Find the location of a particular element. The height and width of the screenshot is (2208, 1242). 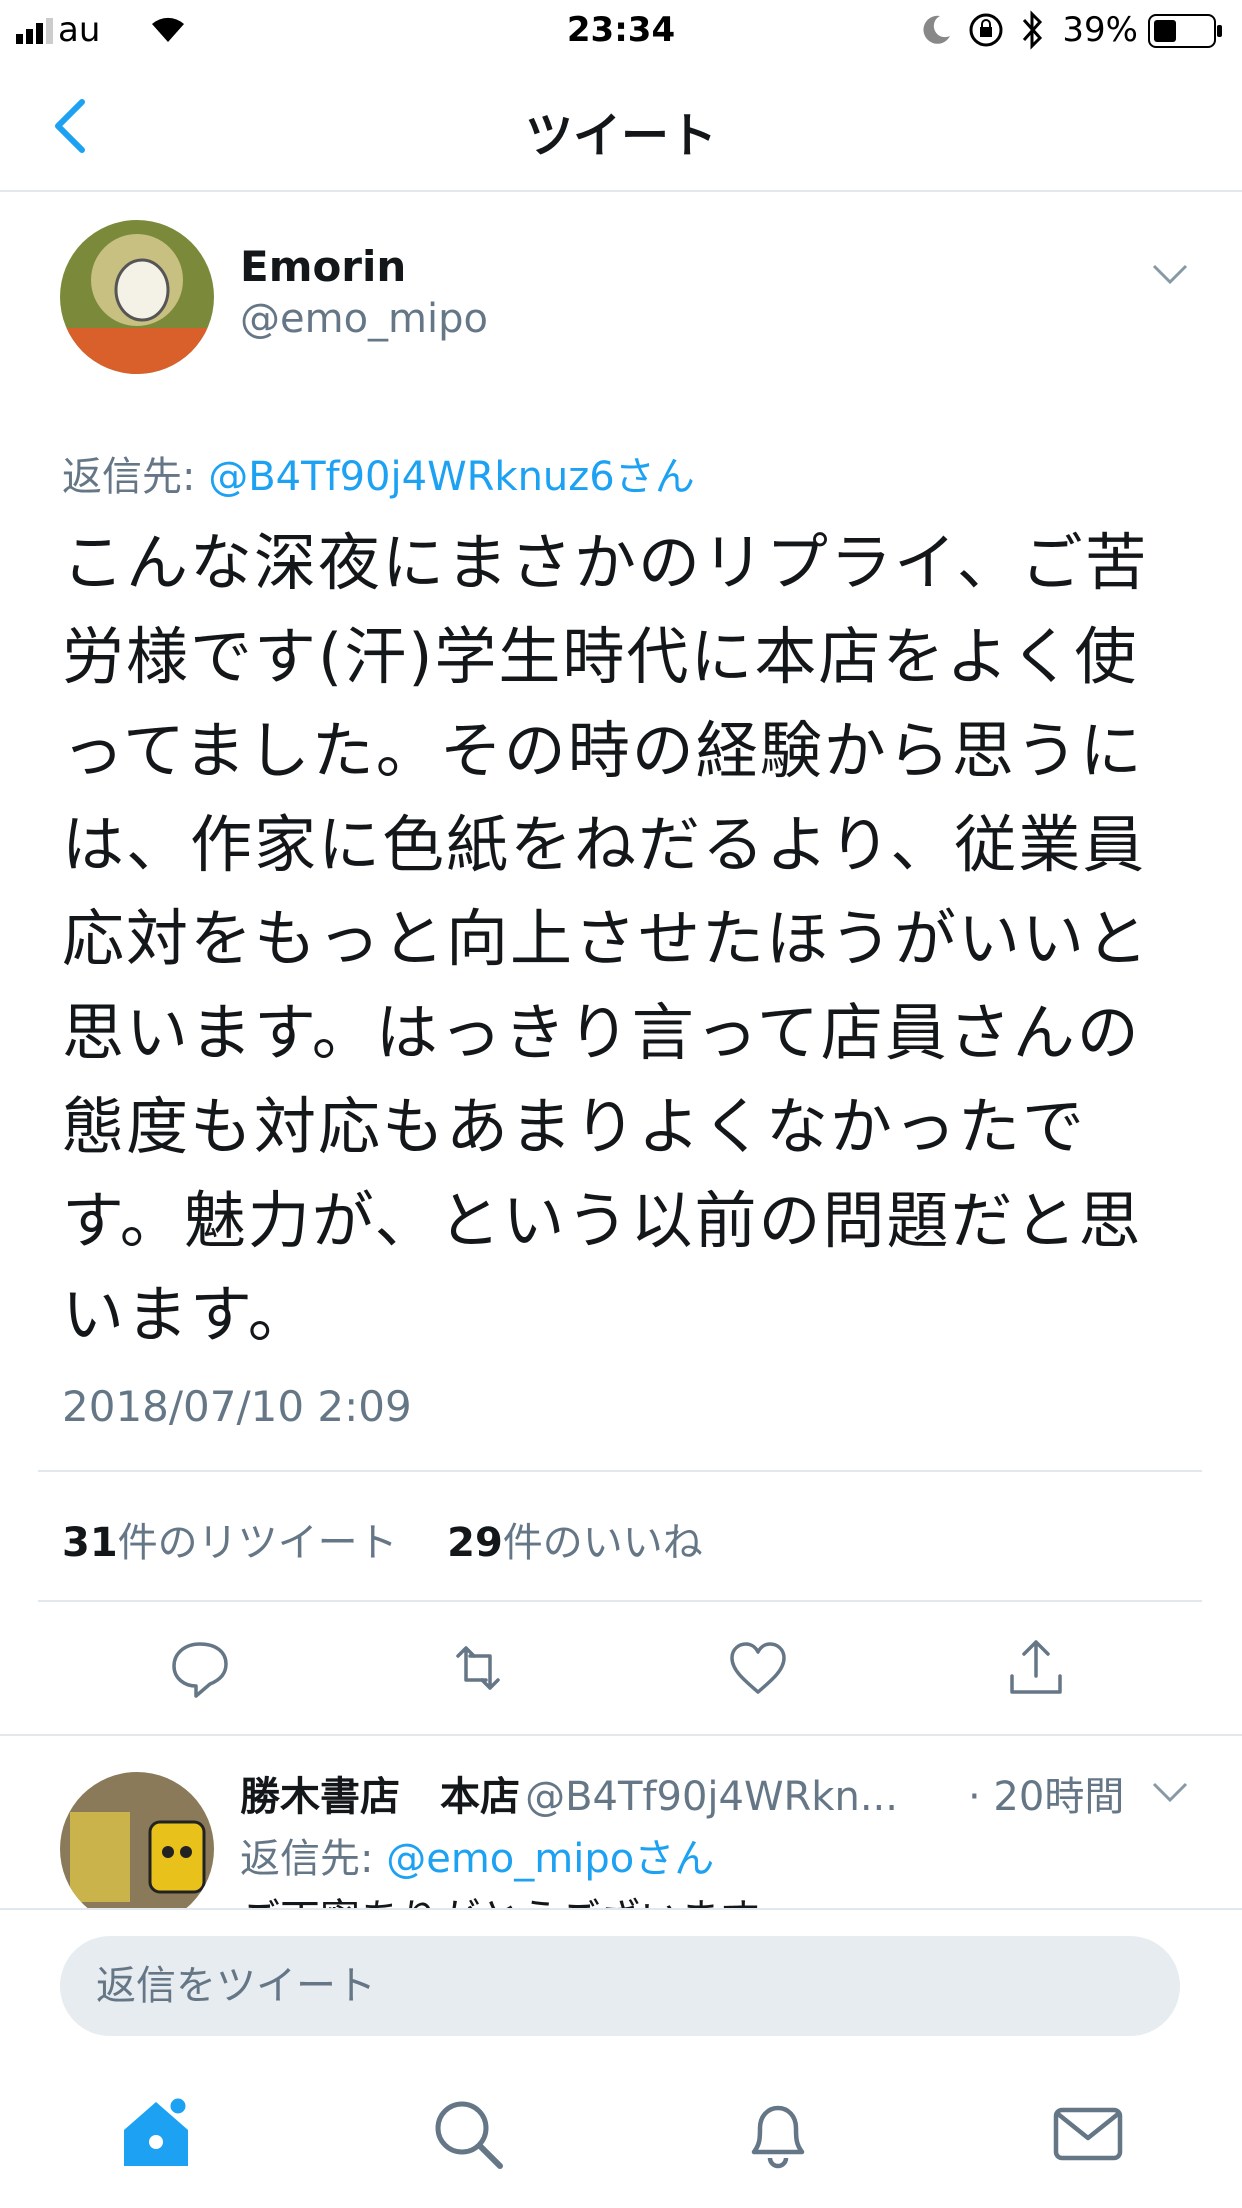

tweet-text-line: います。 is located at coordinates (187, 1314).